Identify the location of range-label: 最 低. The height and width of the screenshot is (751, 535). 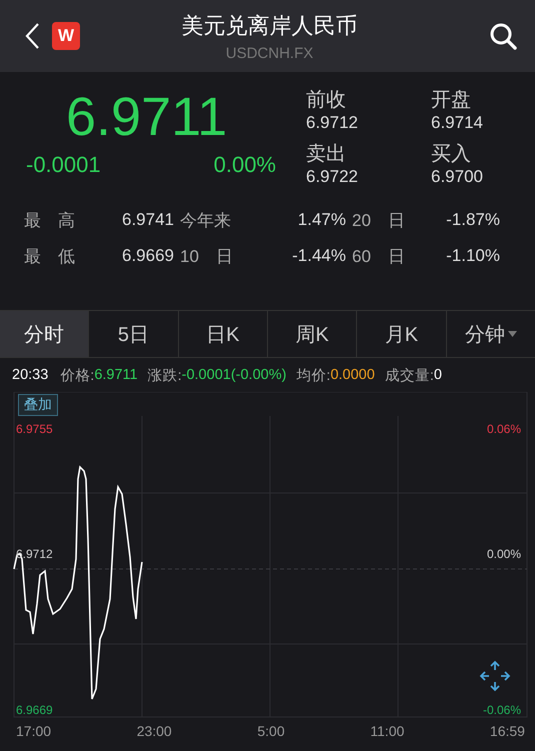
(49, 257).